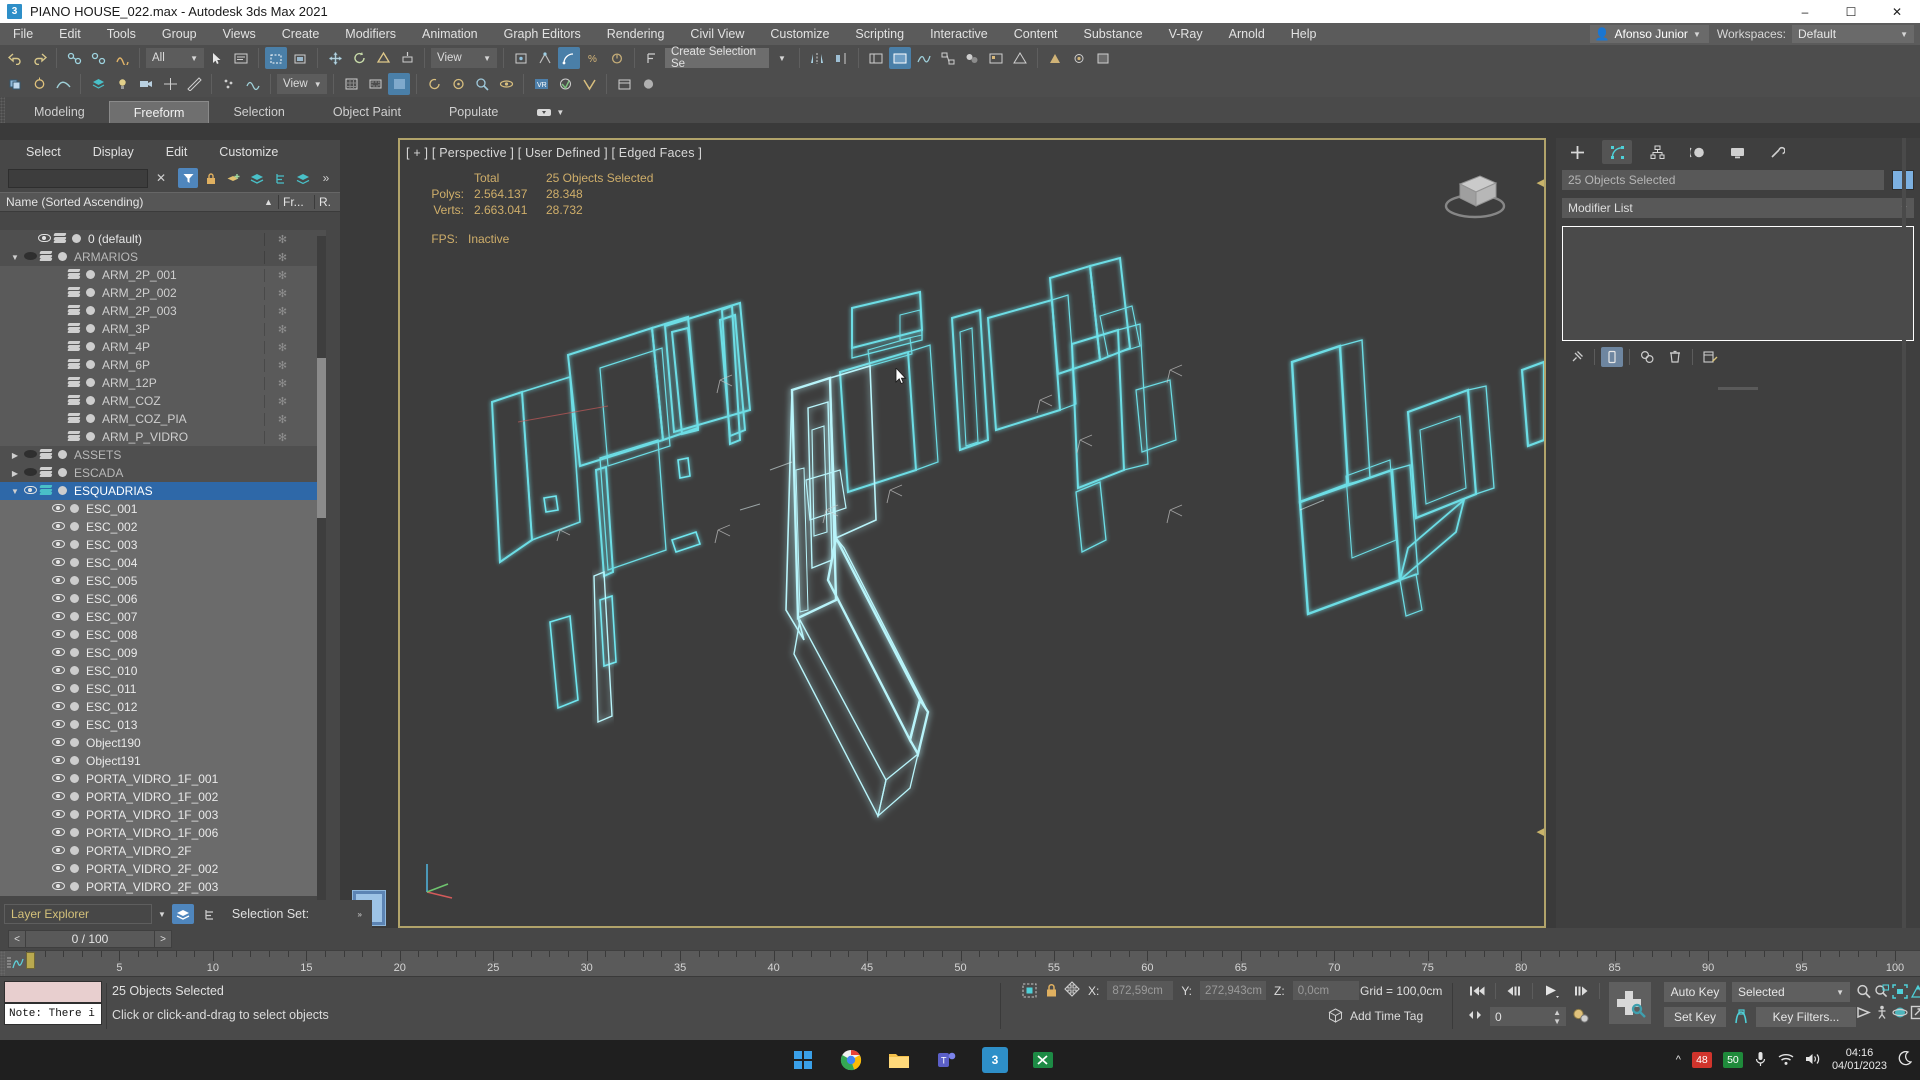  What do you see at coordinates (1630, 1003) in the screenshot?
I see `set-key-big-button` at bounding box center [1630, 1003].